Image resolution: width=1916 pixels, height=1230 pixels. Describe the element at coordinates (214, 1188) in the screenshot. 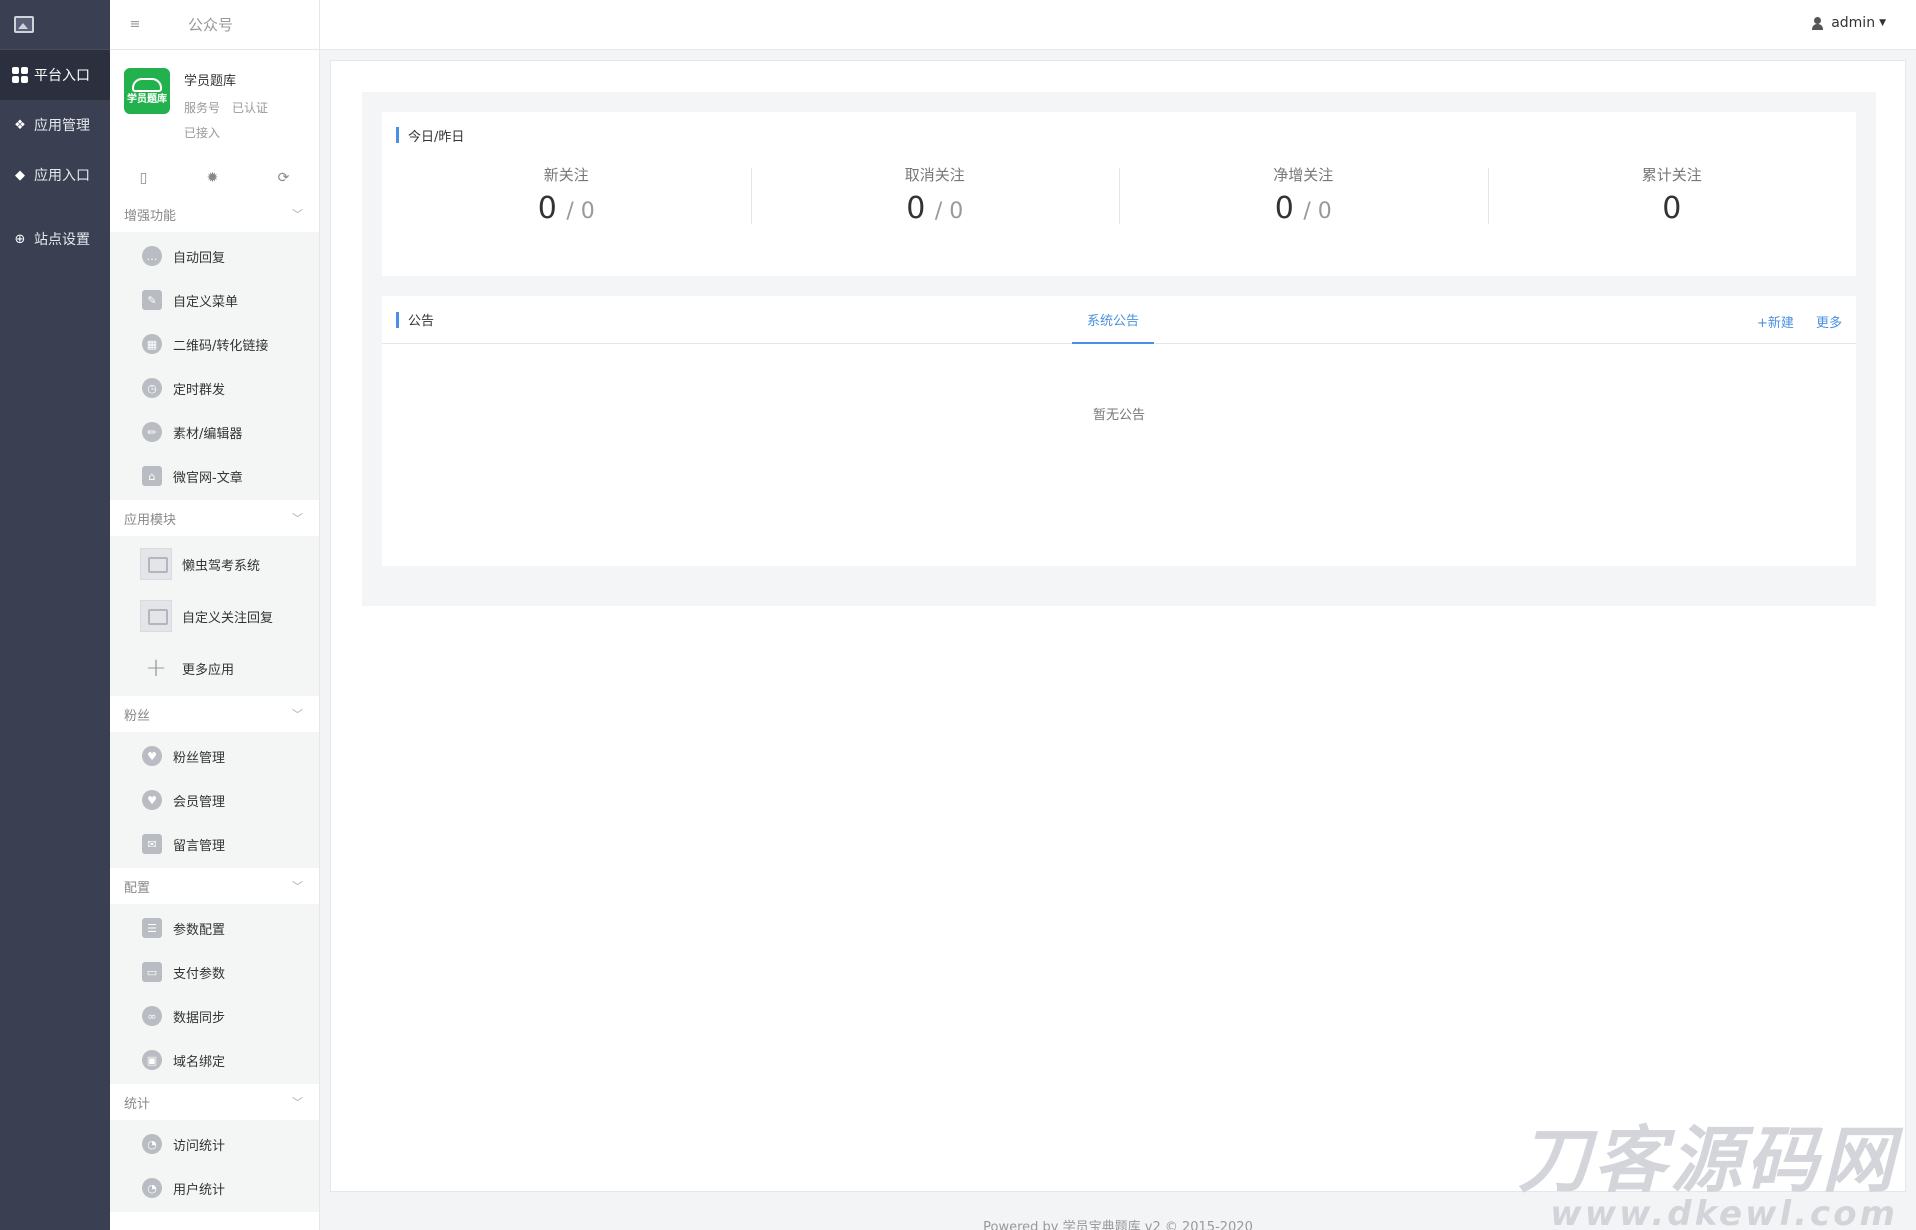

I see `nav-item-user-stats: ◔ 用户统计` at that location.